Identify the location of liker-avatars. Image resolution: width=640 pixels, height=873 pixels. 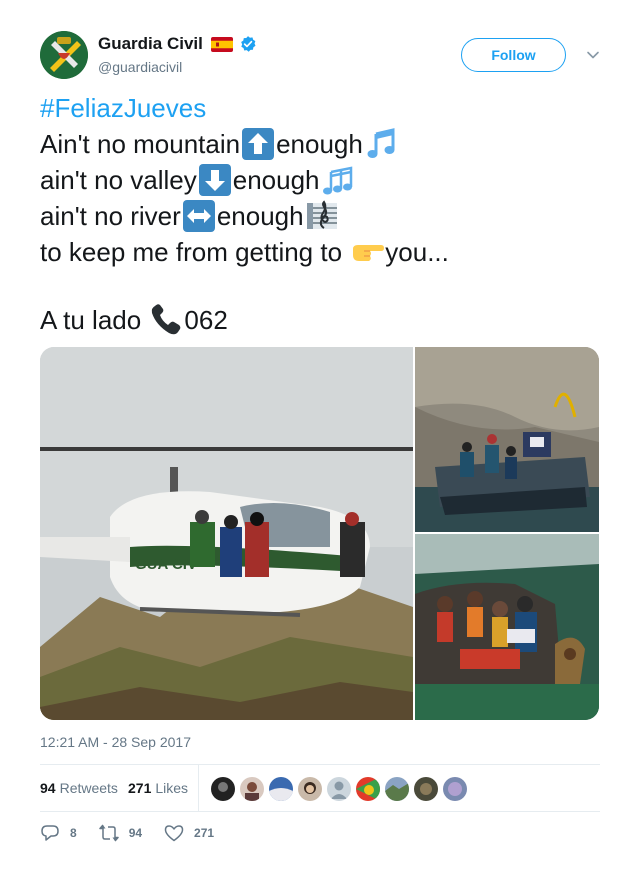
(340, 789).